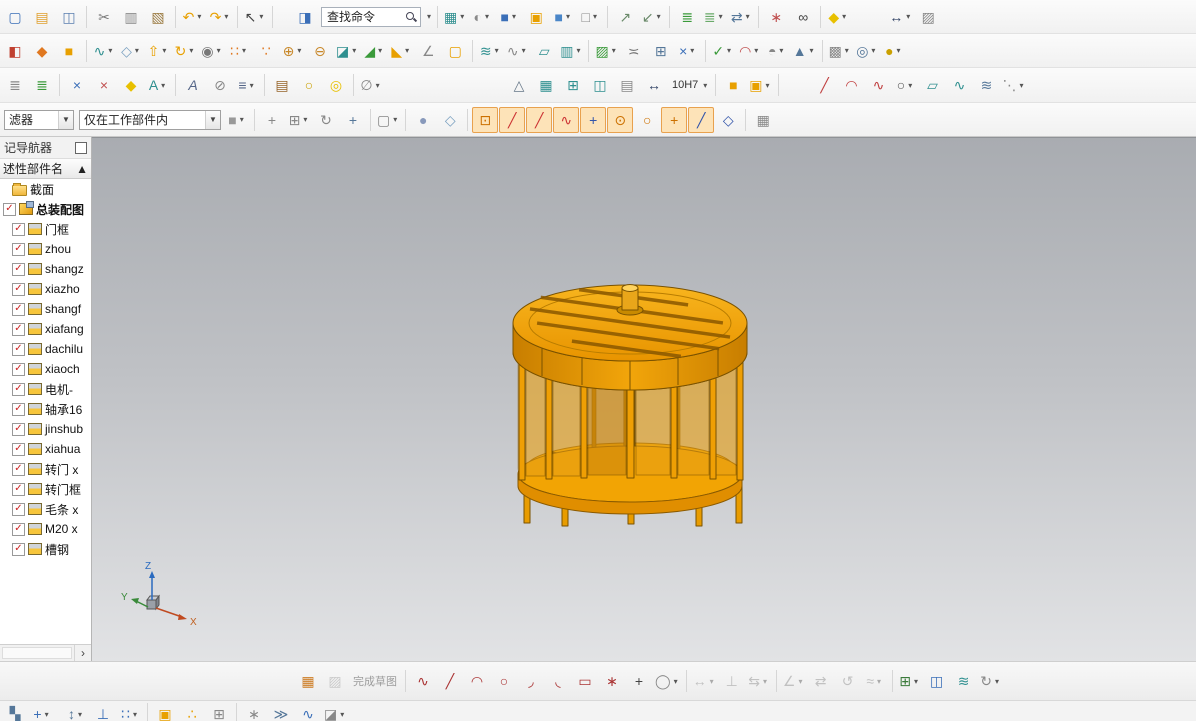 This screenshot has width=1196, height=721. I want to click on arc-icon: ◠, so click(477, 681).